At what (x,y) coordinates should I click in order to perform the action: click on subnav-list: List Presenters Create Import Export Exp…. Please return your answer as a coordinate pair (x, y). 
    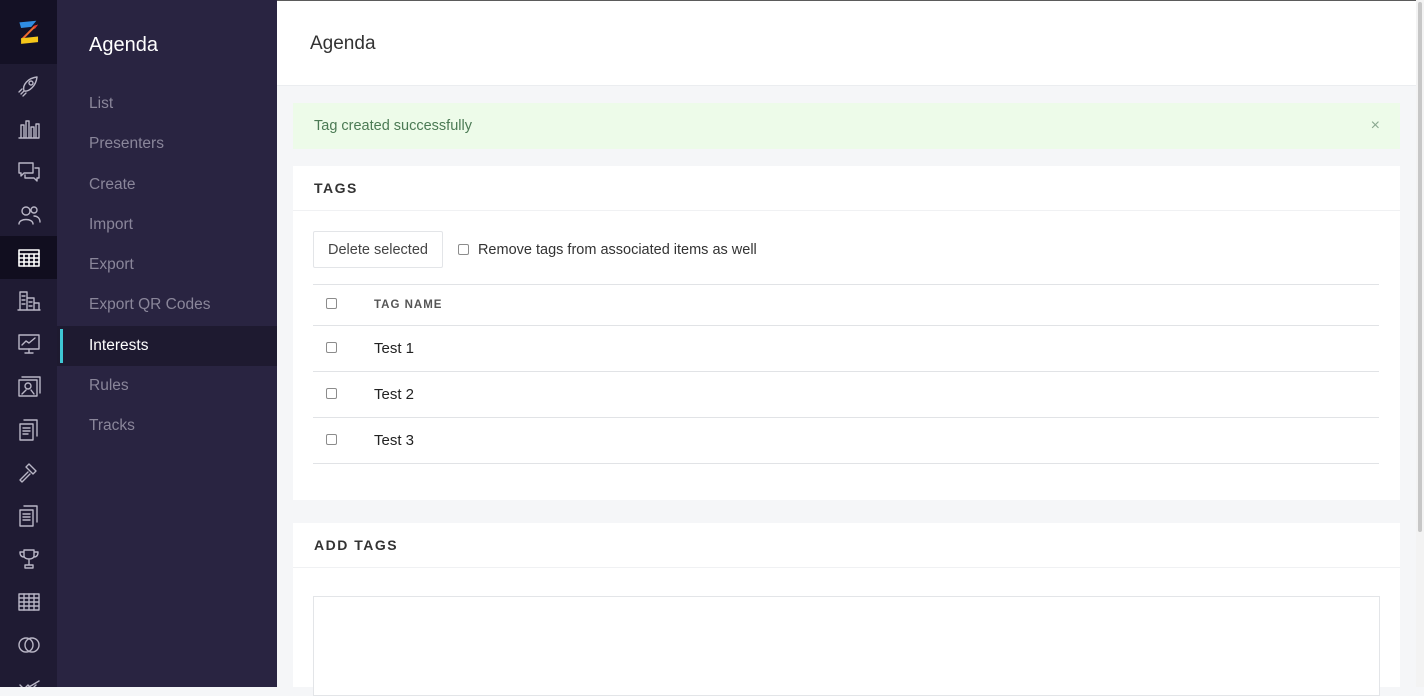
    Looking at the image, I should click on (167, 265).